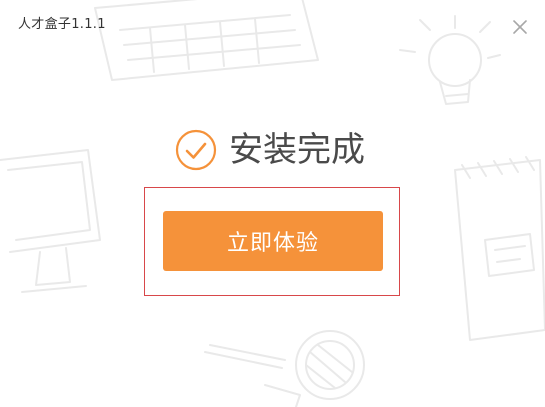  I want to click on close-icon, so click(520, 27).